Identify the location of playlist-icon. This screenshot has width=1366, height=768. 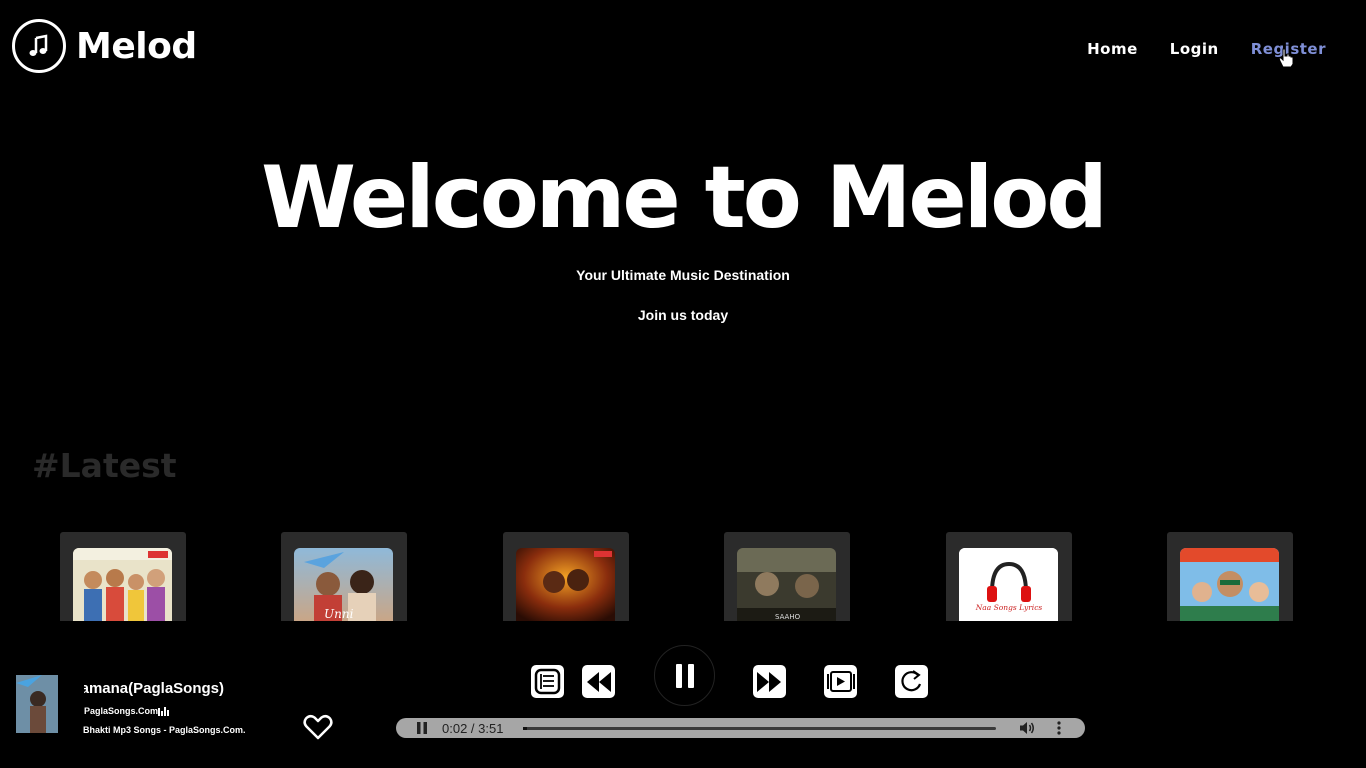
(547, 681).